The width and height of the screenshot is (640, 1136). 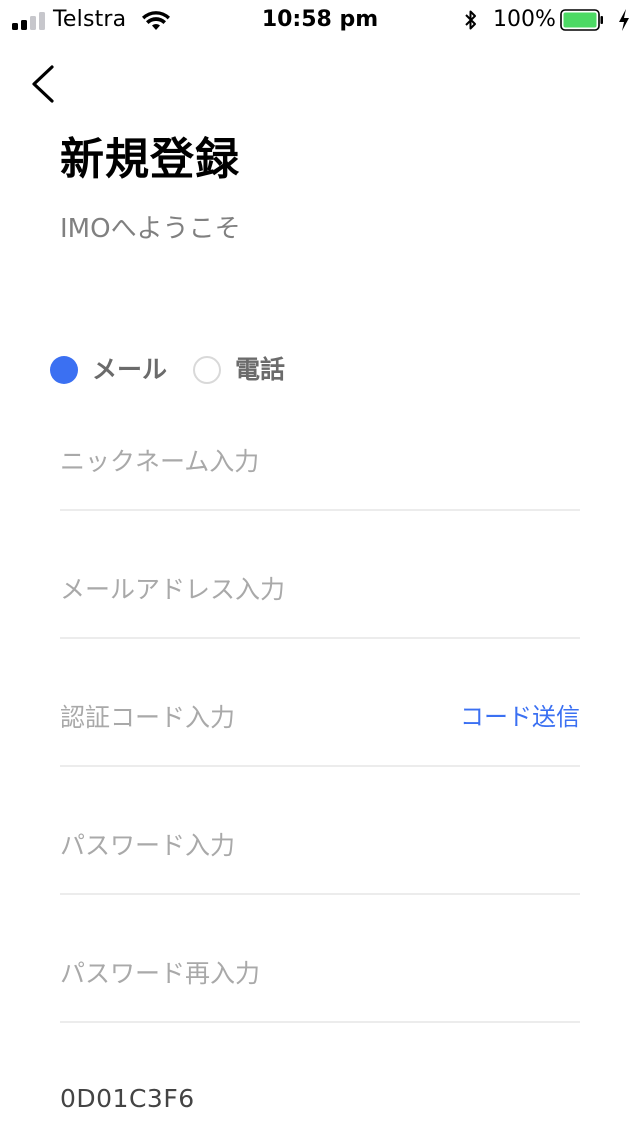 I want to click on email-field, so click(x=320, y=594).